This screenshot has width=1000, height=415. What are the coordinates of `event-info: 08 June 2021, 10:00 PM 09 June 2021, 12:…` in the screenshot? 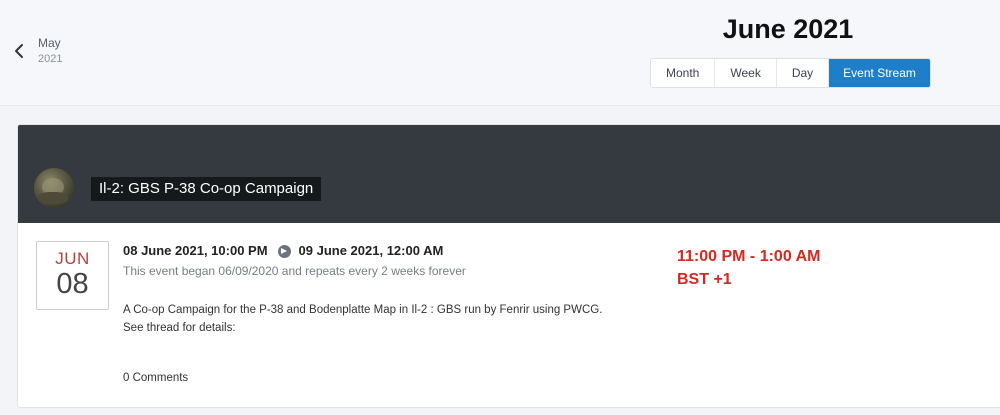 It's located at (294, 260).